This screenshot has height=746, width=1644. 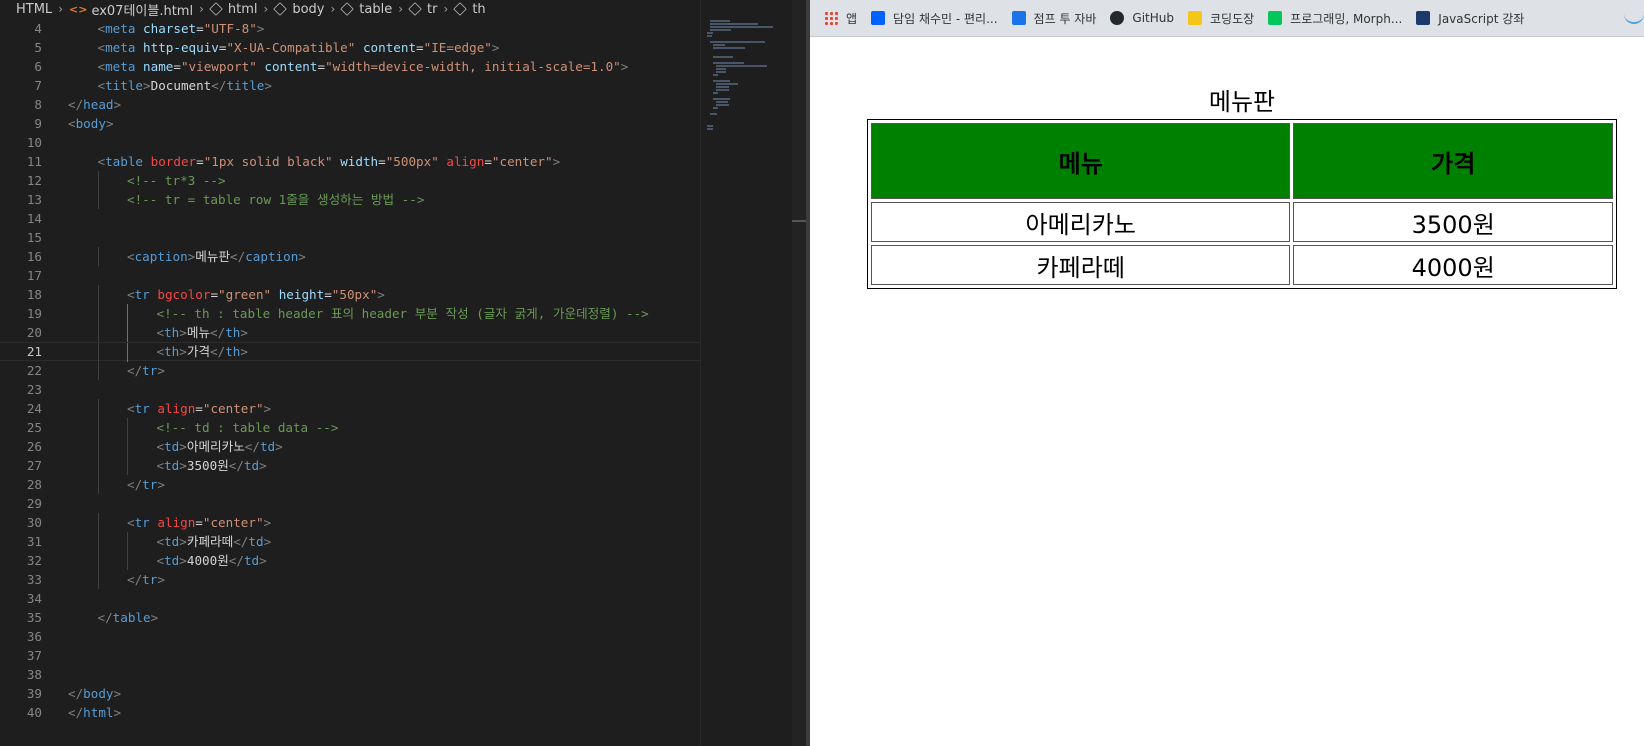 I want to click on code-line: 38, so click(x=350, y=674).